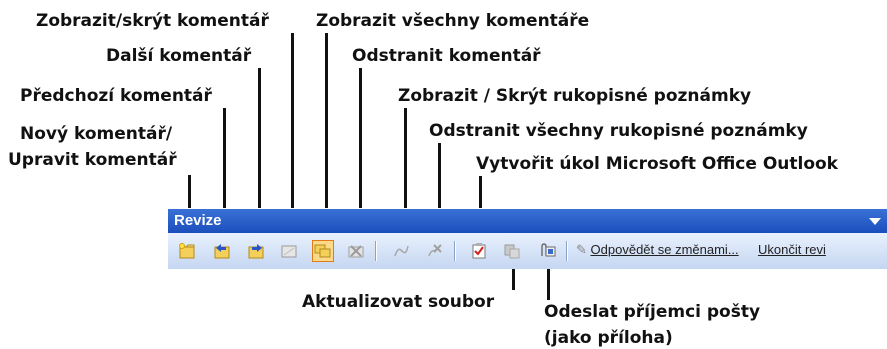  I want to click on next-comment-icon, so click(256, 251).